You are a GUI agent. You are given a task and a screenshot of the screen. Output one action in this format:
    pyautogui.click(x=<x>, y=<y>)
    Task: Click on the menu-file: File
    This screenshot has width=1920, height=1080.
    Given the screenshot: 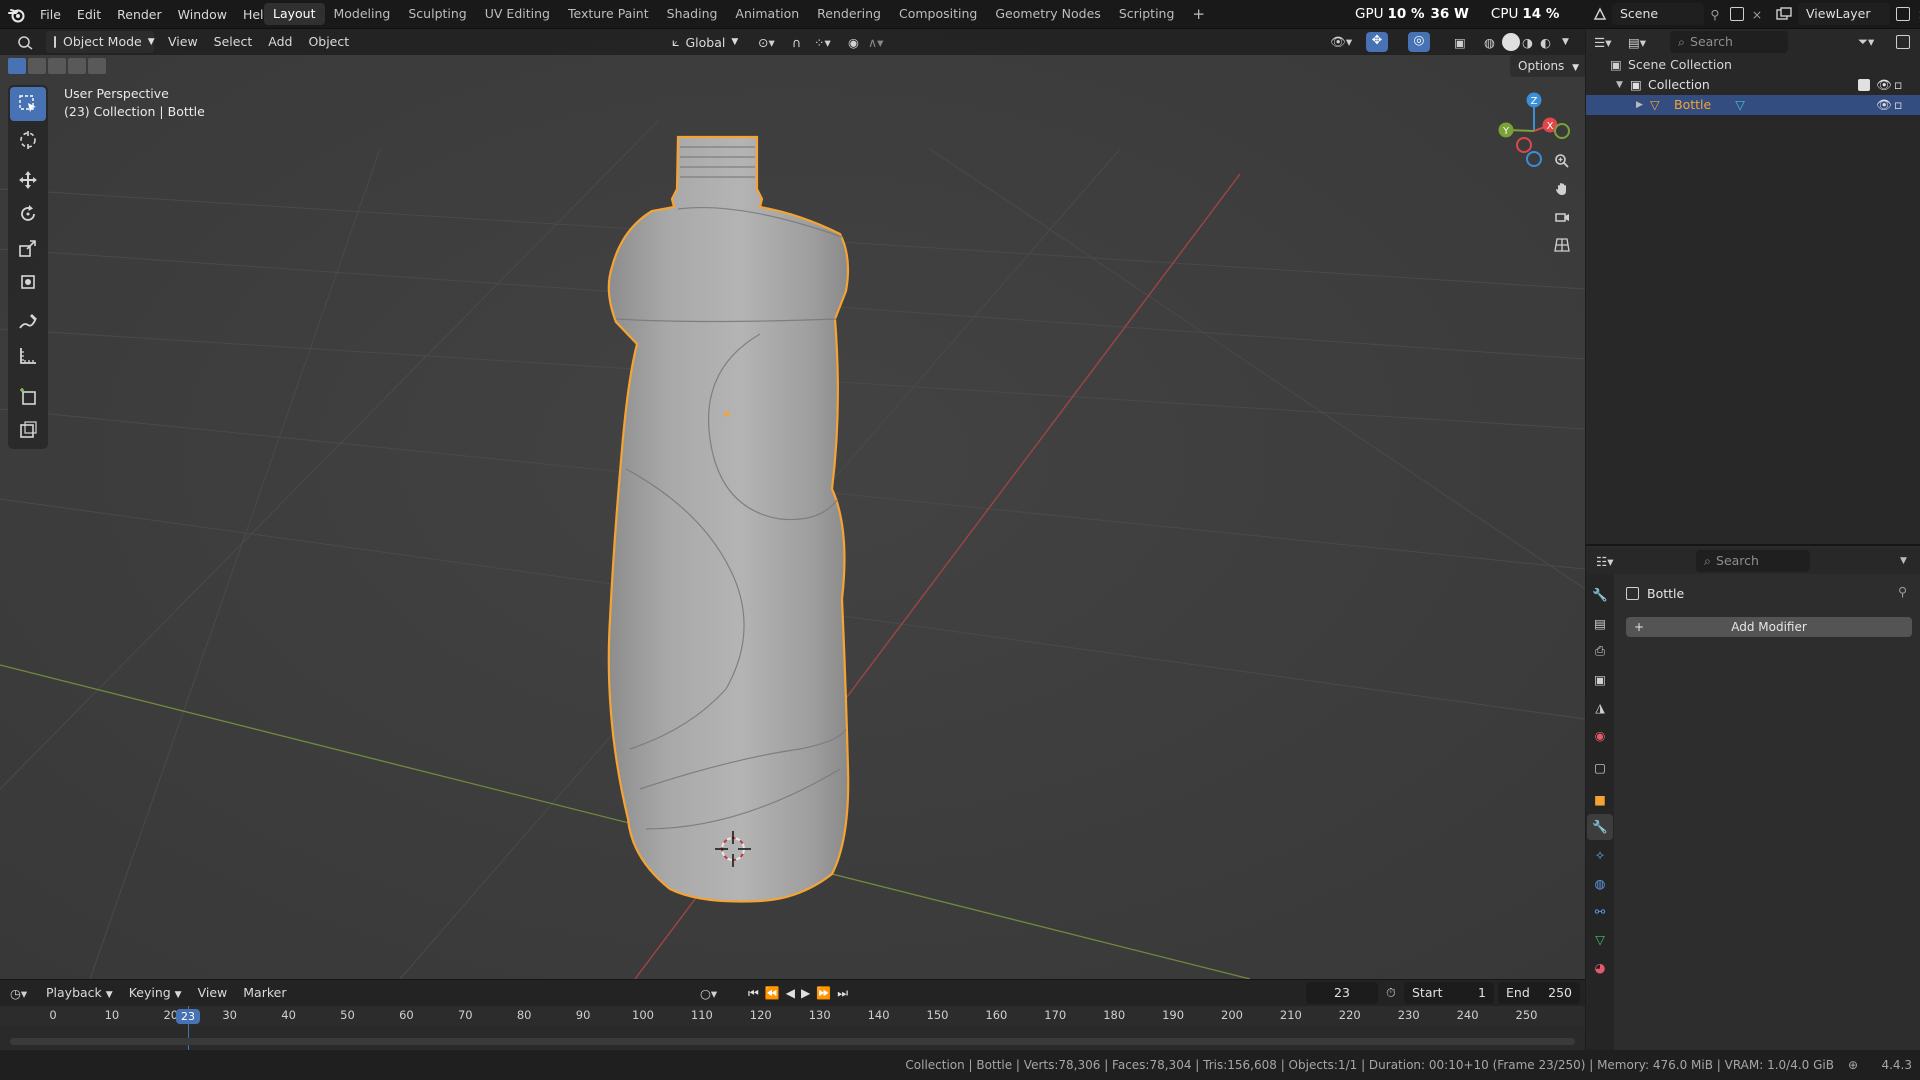 What is the action you would take?
    pyautogui.click(x=50, y=15)
    